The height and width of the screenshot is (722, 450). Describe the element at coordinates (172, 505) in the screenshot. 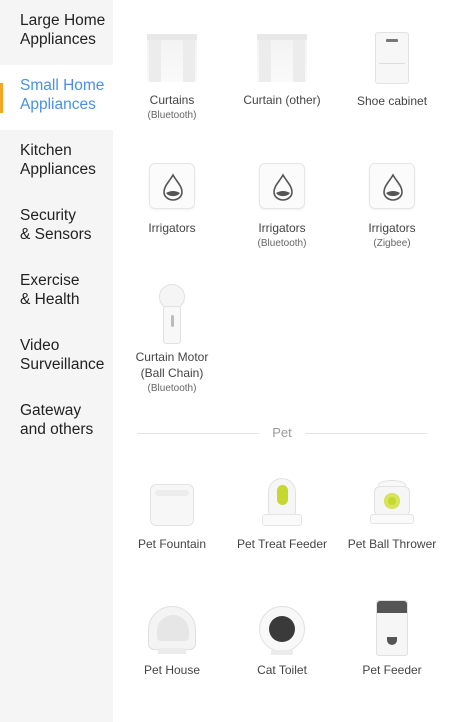

I see `pet-fountain-icon` at that location.